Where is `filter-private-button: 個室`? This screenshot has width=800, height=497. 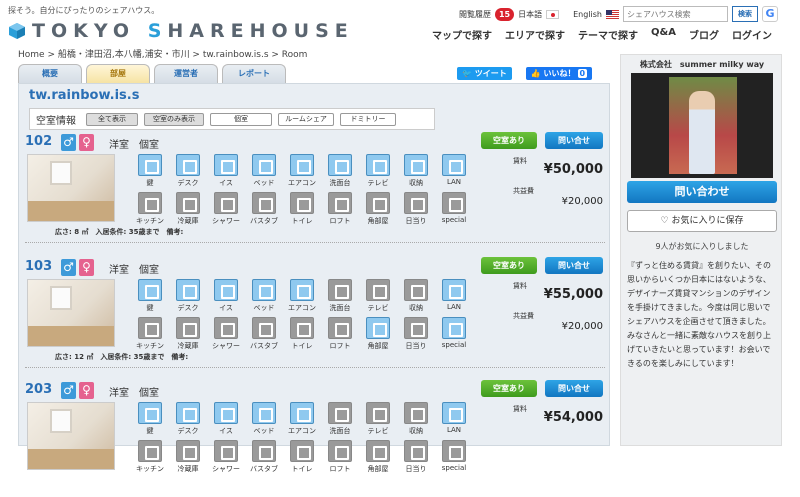 filter-private-button: 個室 is located at coordinates (241, 119).